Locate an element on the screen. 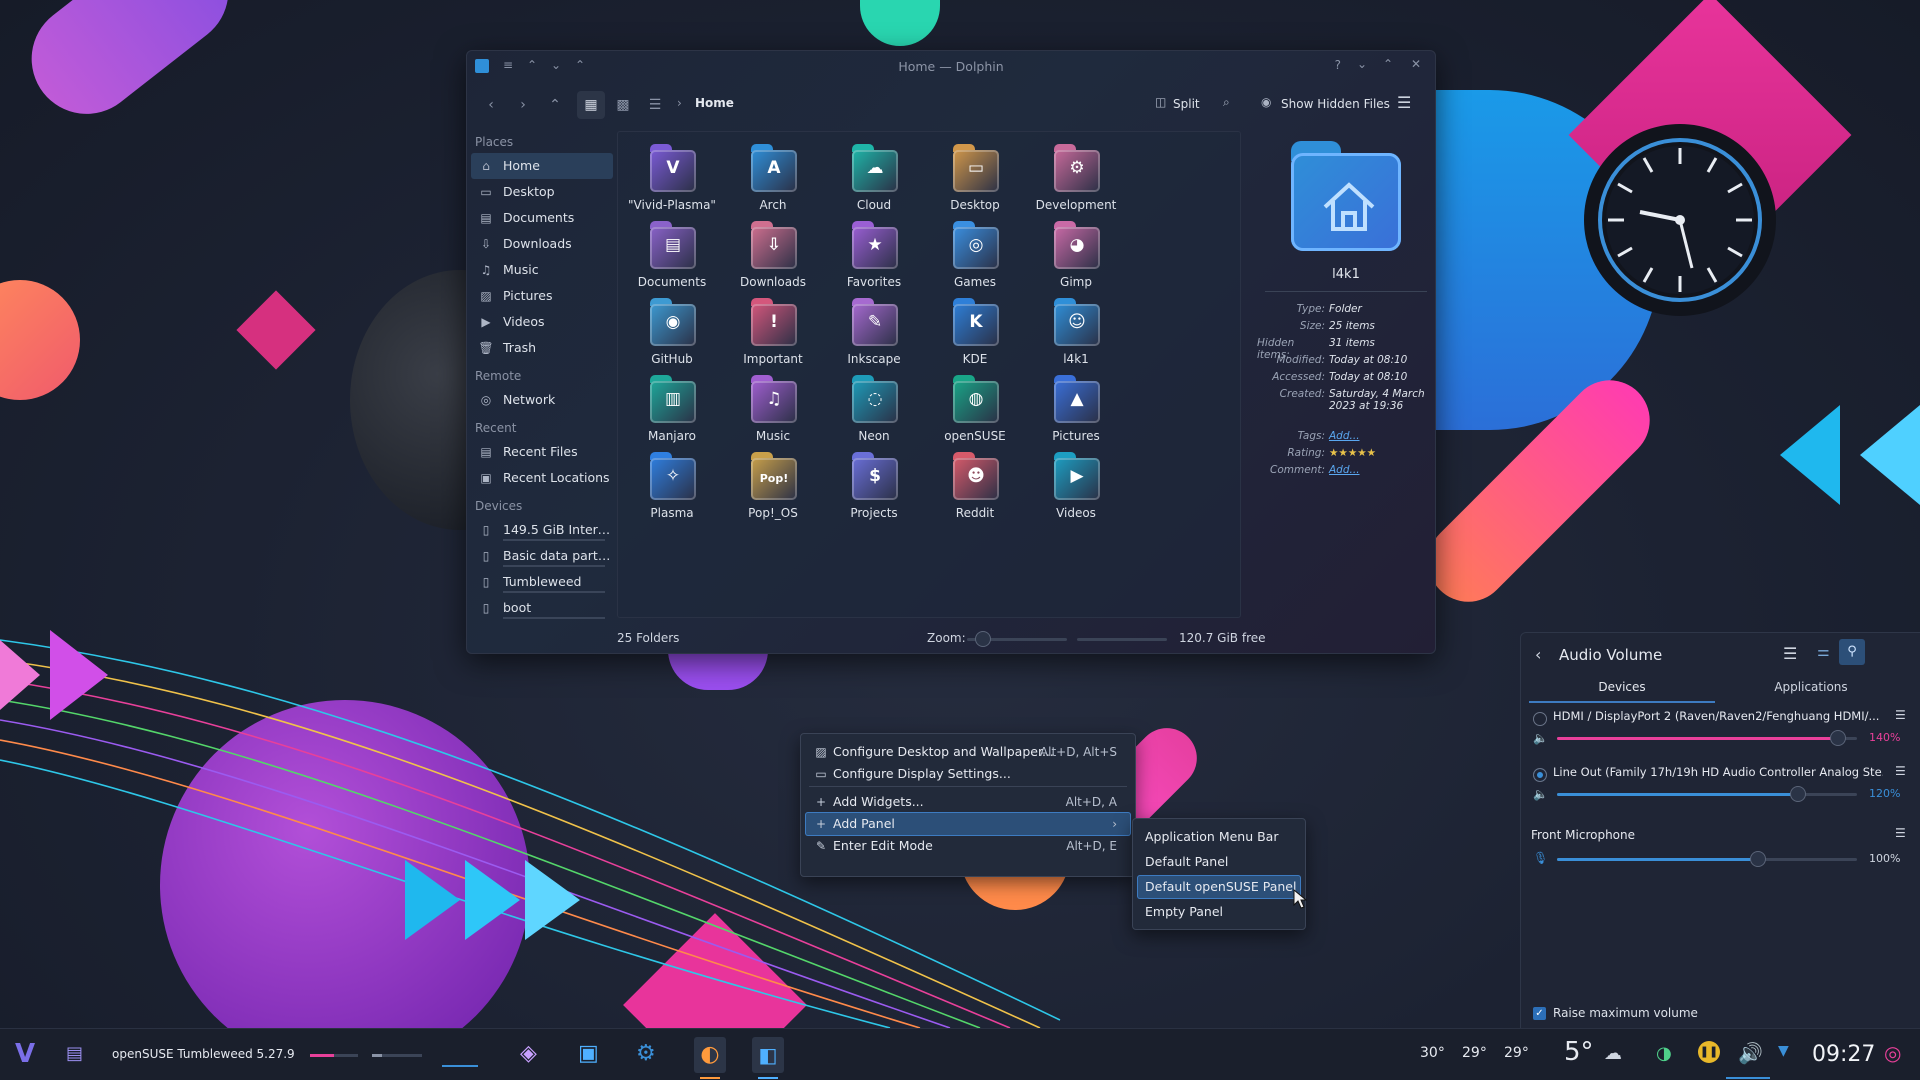 The height and width of the screenshot is (1080, 1920). task-settings-icon: ⚙ is located at coordinates (646, 1053).